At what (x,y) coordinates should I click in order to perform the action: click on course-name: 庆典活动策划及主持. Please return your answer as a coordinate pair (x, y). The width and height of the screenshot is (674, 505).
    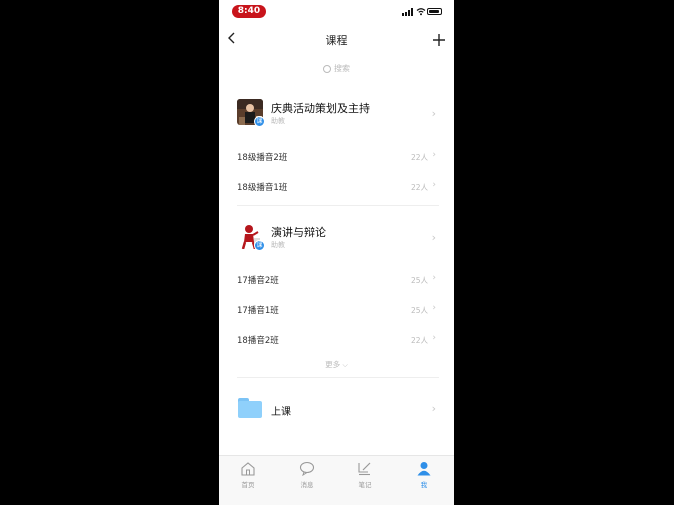
    Looking at the image, I should click on (320, 108).